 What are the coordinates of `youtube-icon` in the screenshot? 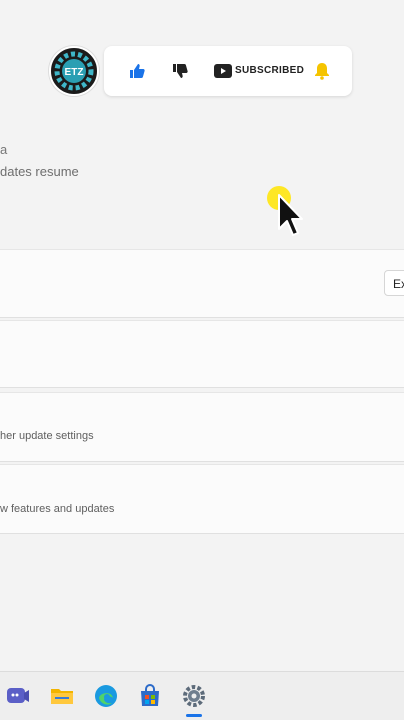 It's located at (223, 73).